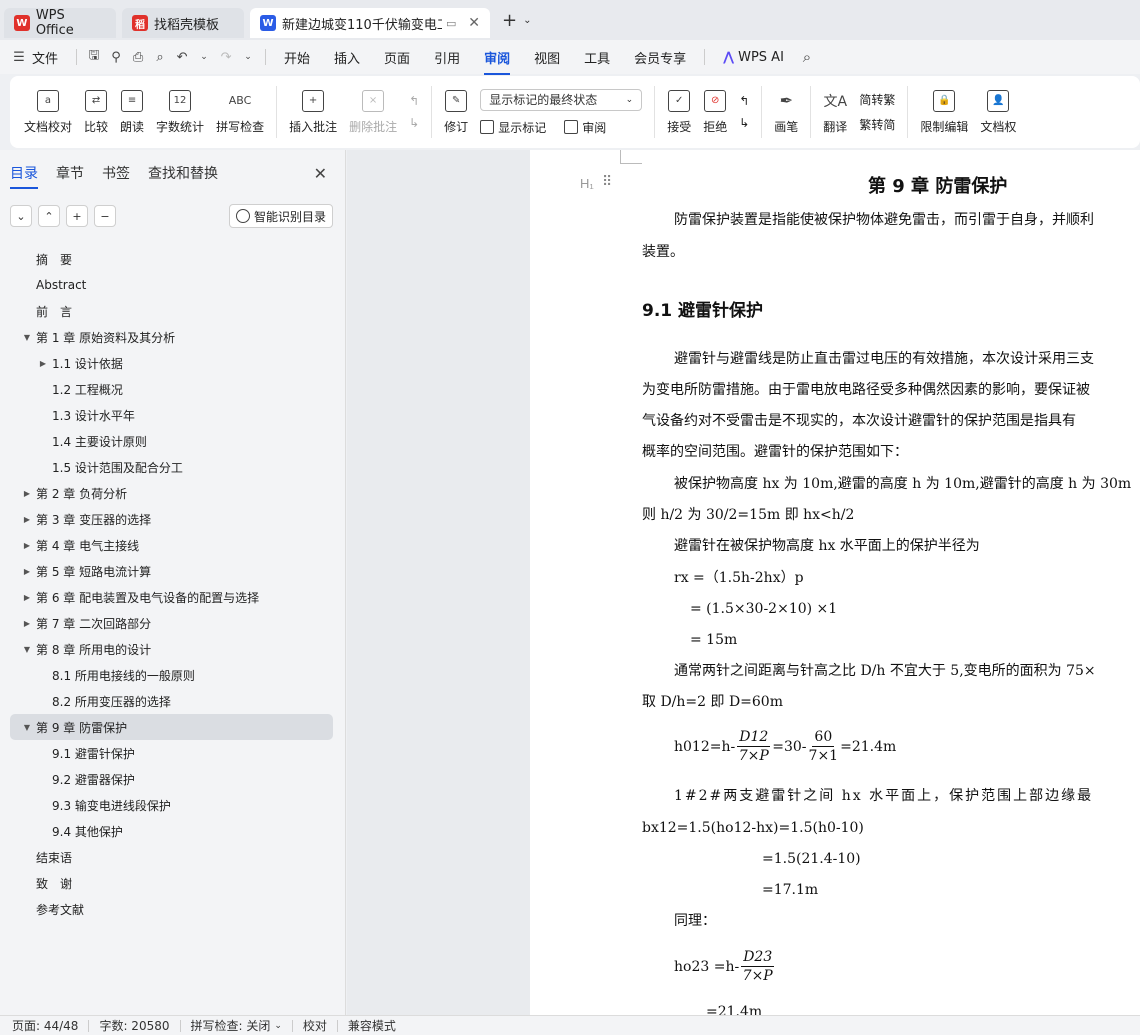 The width and height of the screenshot is (1140, 1035). What do you see at coordinates (171, 415) in the screenshot?
I see `toc-item: 1.3 设计水平年` at bounding box center [171, 415].